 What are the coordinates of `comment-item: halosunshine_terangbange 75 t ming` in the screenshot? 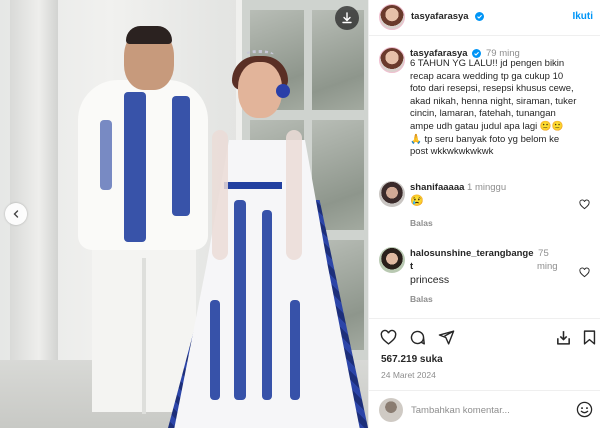 It's located at (484, 260).